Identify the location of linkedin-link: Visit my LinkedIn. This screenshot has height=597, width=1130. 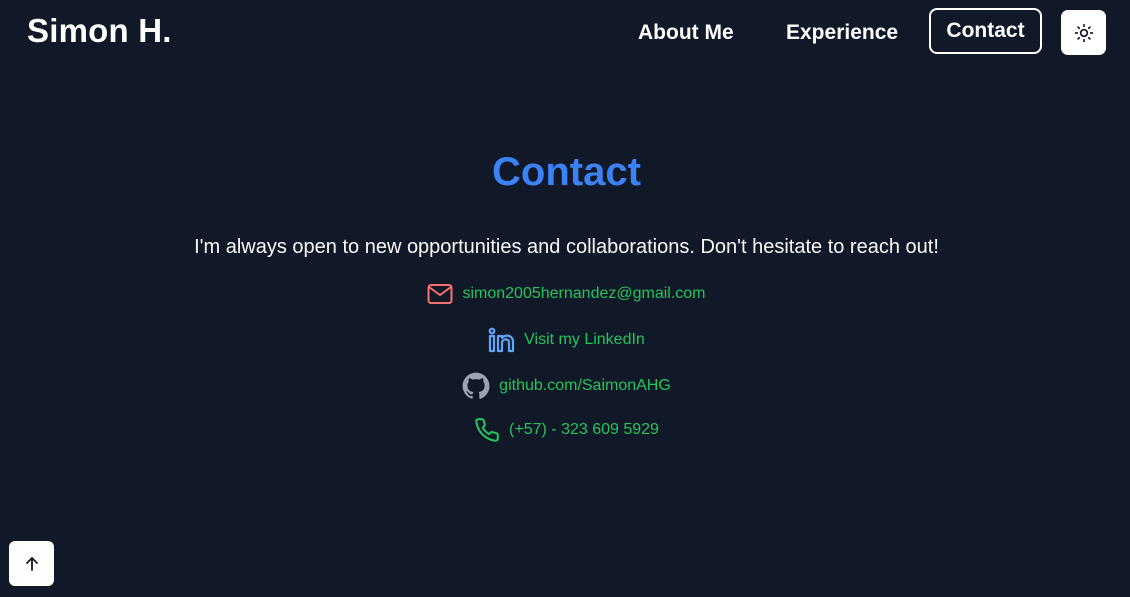
(584, 340).